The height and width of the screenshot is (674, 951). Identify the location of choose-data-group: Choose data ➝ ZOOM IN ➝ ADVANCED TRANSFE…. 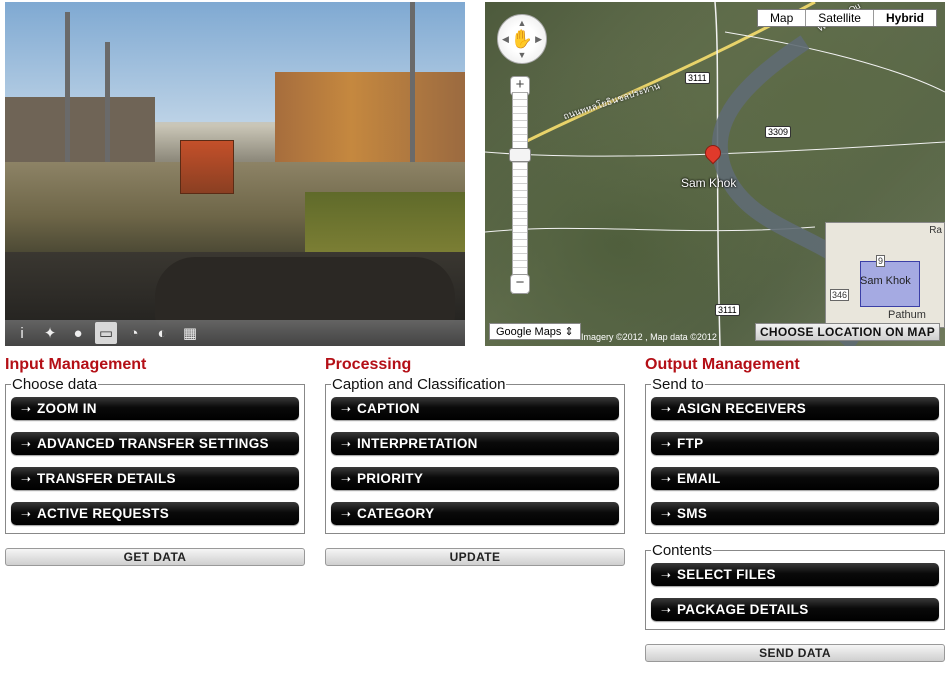
(155, 455).